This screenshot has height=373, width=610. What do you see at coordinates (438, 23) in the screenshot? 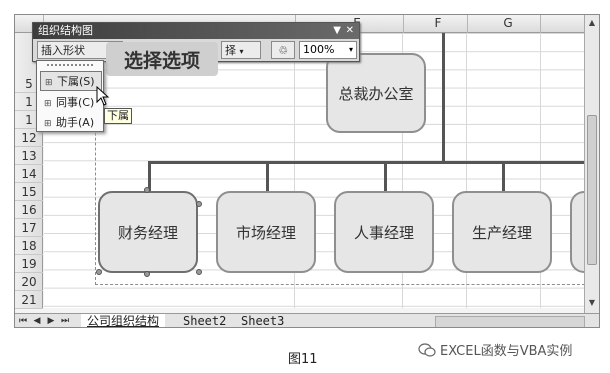
I see `column-header-f: F` at bounding box center [438, 23].